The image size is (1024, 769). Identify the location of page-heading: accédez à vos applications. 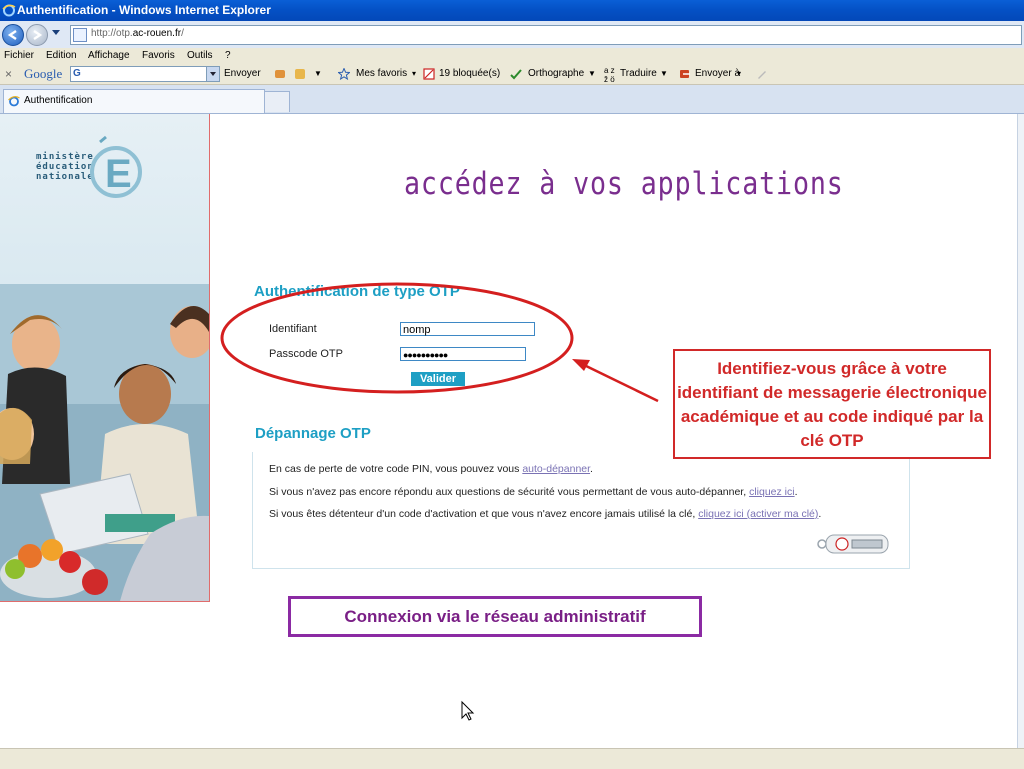
(624, 184).